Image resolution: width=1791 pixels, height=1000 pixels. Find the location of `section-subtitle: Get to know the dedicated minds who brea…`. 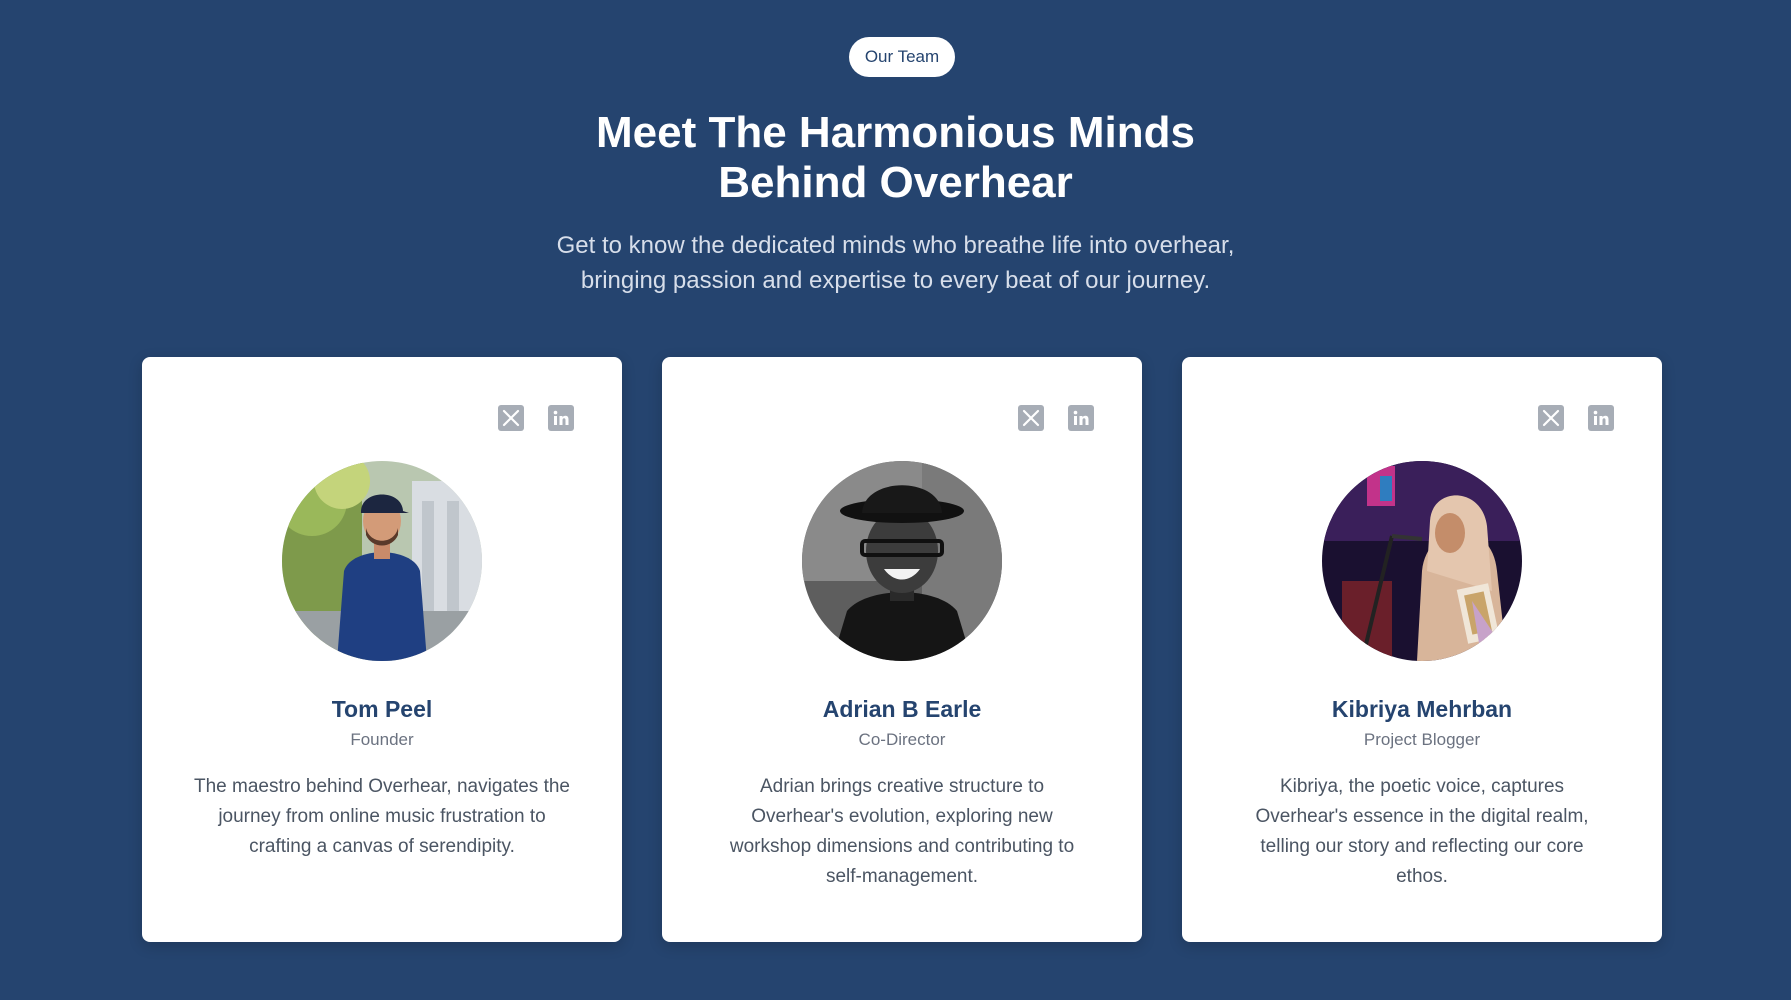

section-subtitle: Get to know the dedicated minds who brea… is located at coordinates (895, 263).